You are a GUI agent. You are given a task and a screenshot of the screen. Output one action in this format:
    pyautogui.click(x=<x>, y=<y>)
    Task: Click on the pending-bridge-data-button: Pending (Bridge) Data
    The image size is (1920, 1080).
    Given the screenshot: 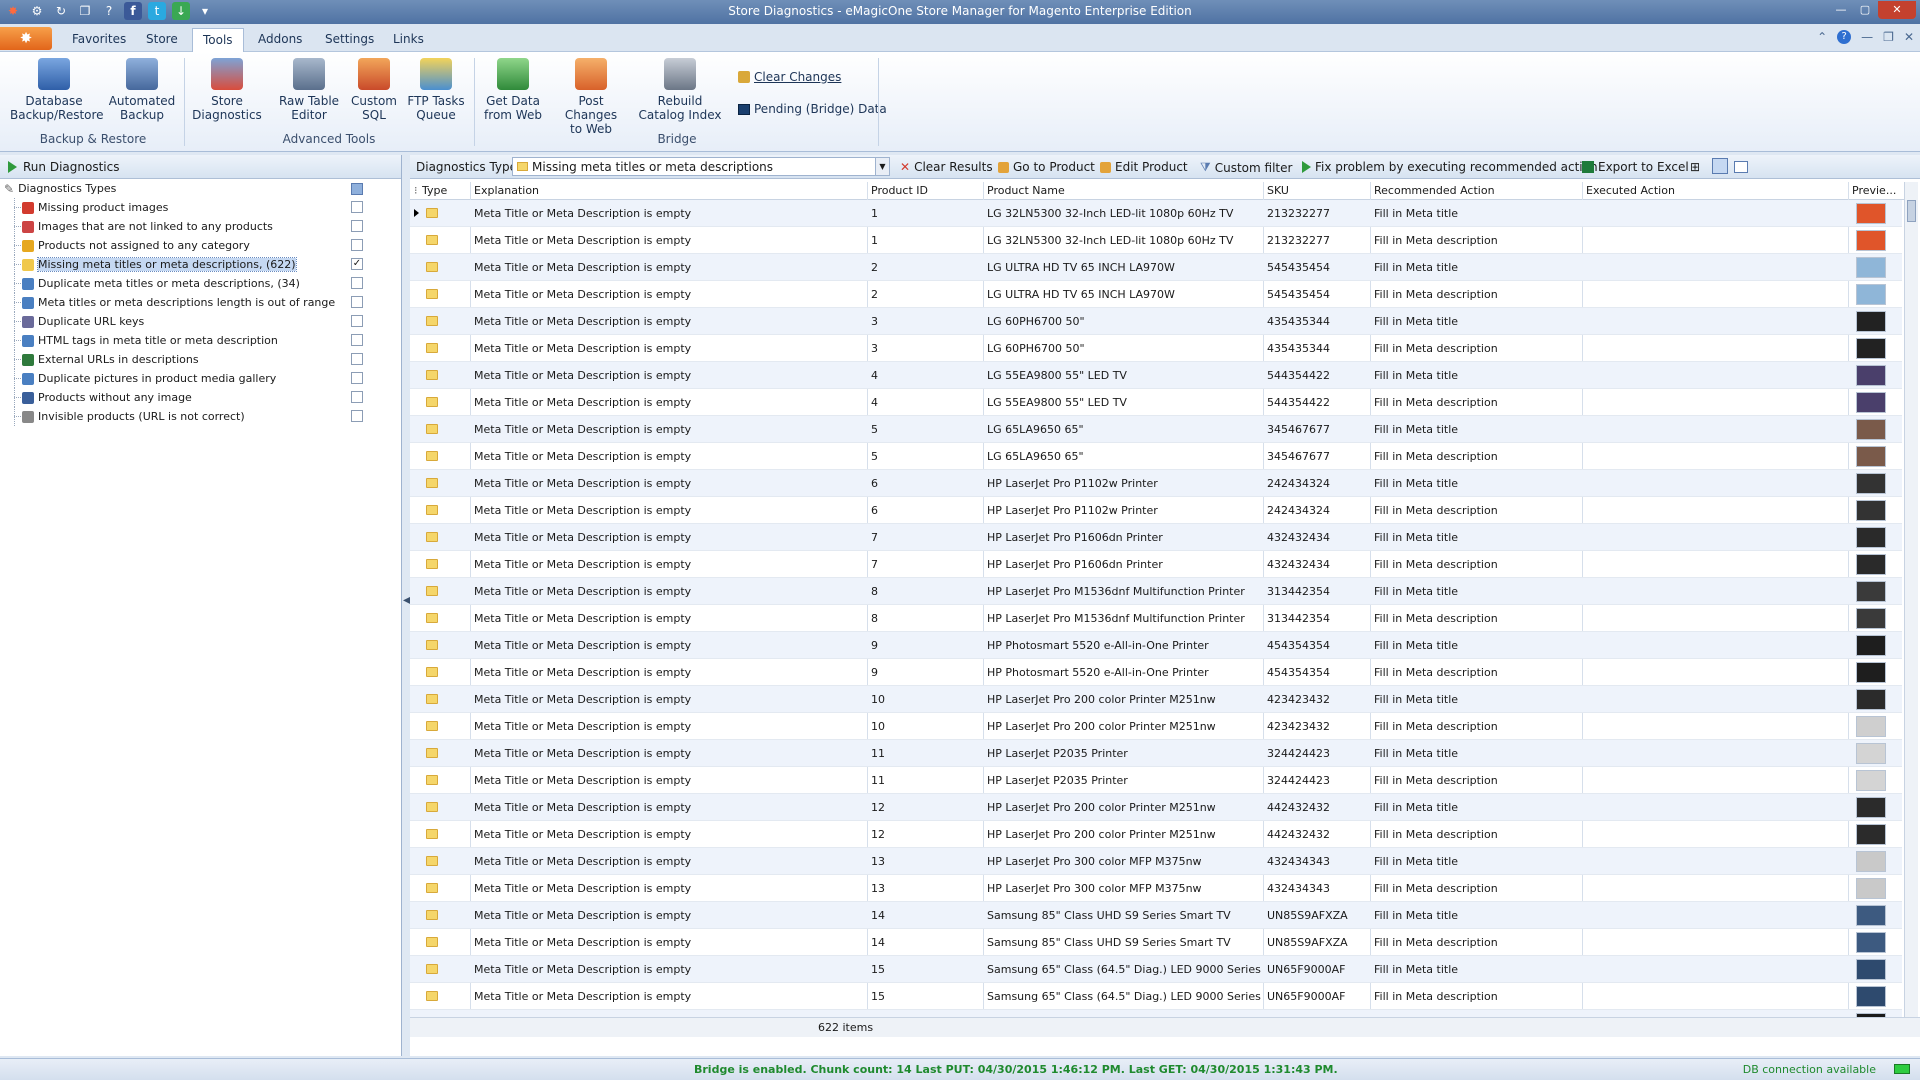 What is the action you would take?
    pyautogui.click(x=812, y=109)
    